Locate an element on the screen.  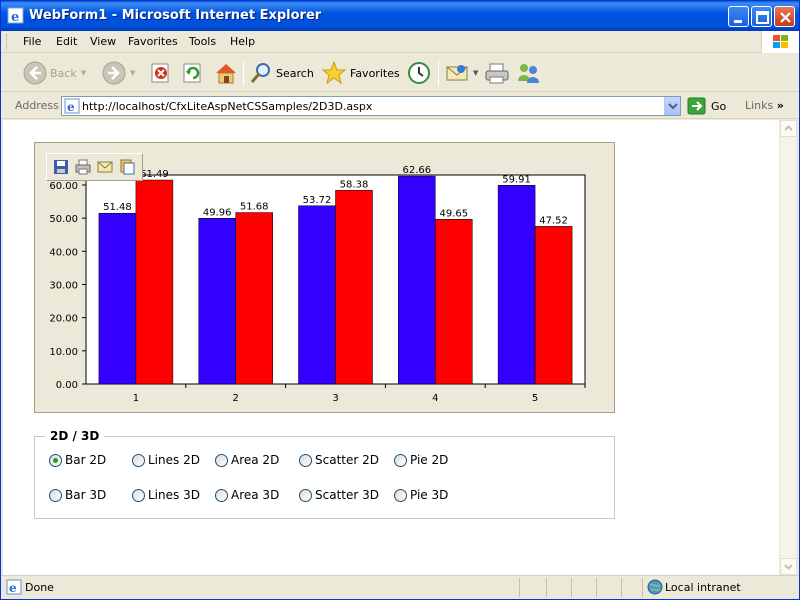
menu-edit: Edit is located at coordinates (66, 41).